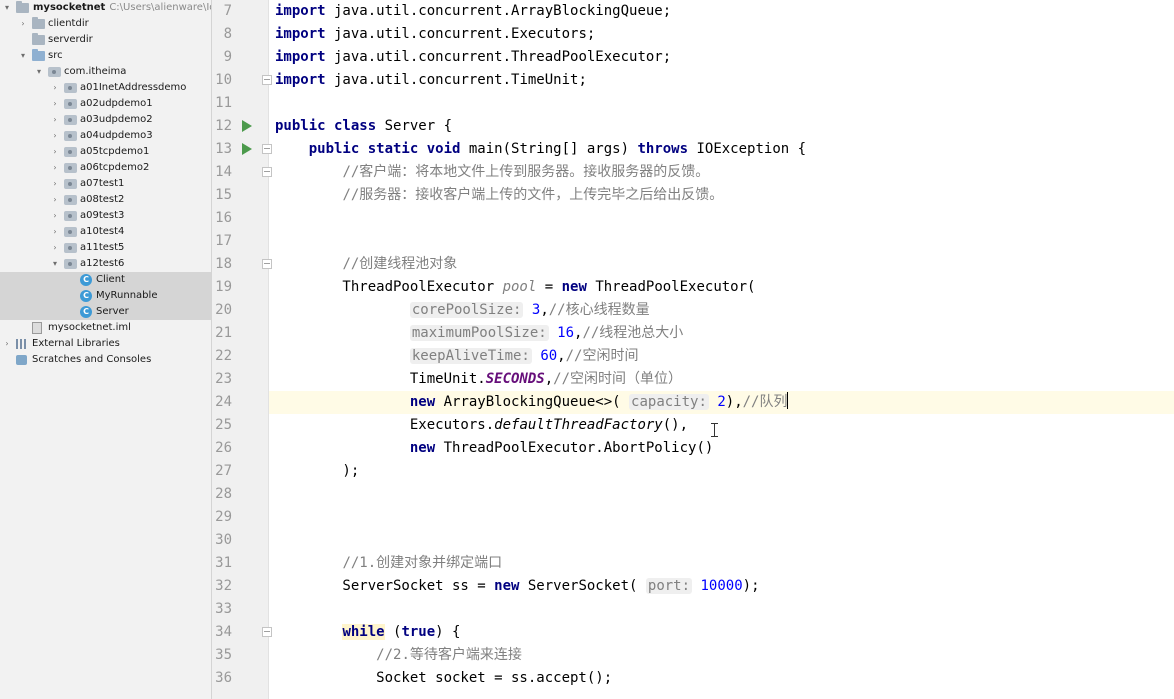 The width and height of the screenshot is (1174, 699). I want to click on code-line: TimeUnit.SECONDS,//空闲时间（单位）, so click(721, 379).